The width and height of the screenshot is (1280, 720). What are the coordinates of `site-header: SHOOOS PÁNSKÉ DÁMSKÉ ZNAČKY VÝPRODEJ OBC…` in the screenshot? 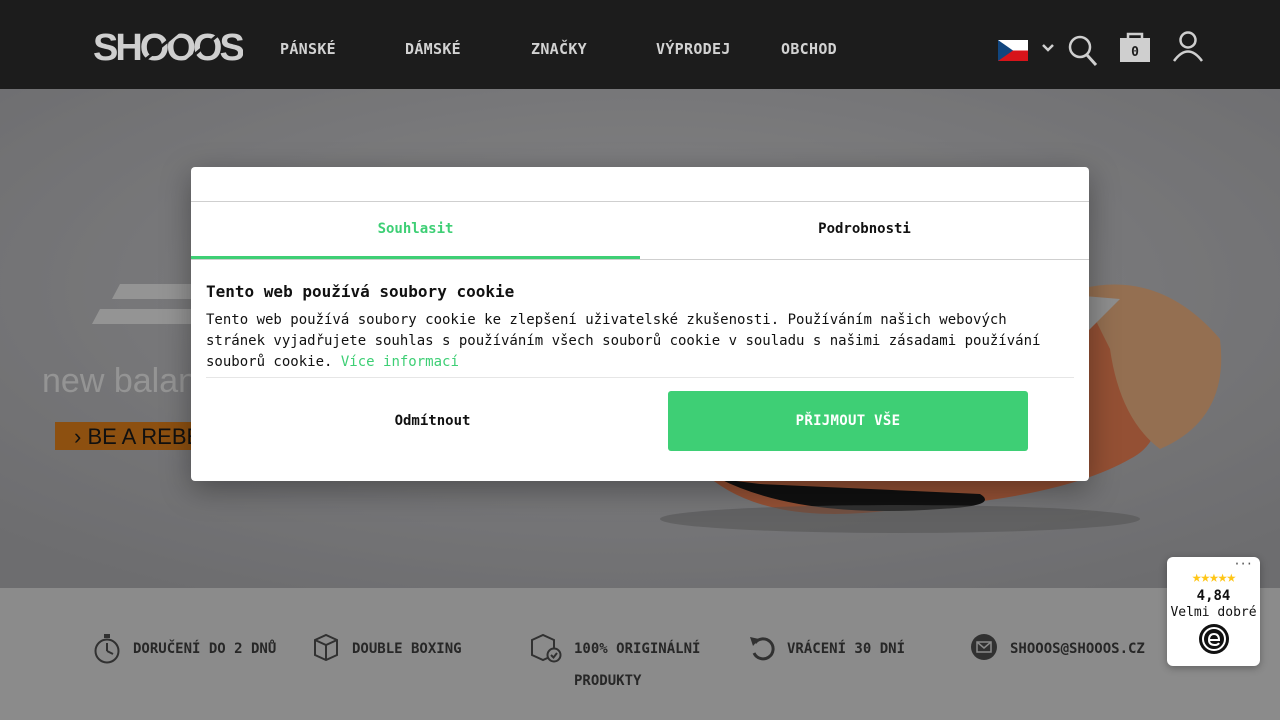 It's located at (640, 44).